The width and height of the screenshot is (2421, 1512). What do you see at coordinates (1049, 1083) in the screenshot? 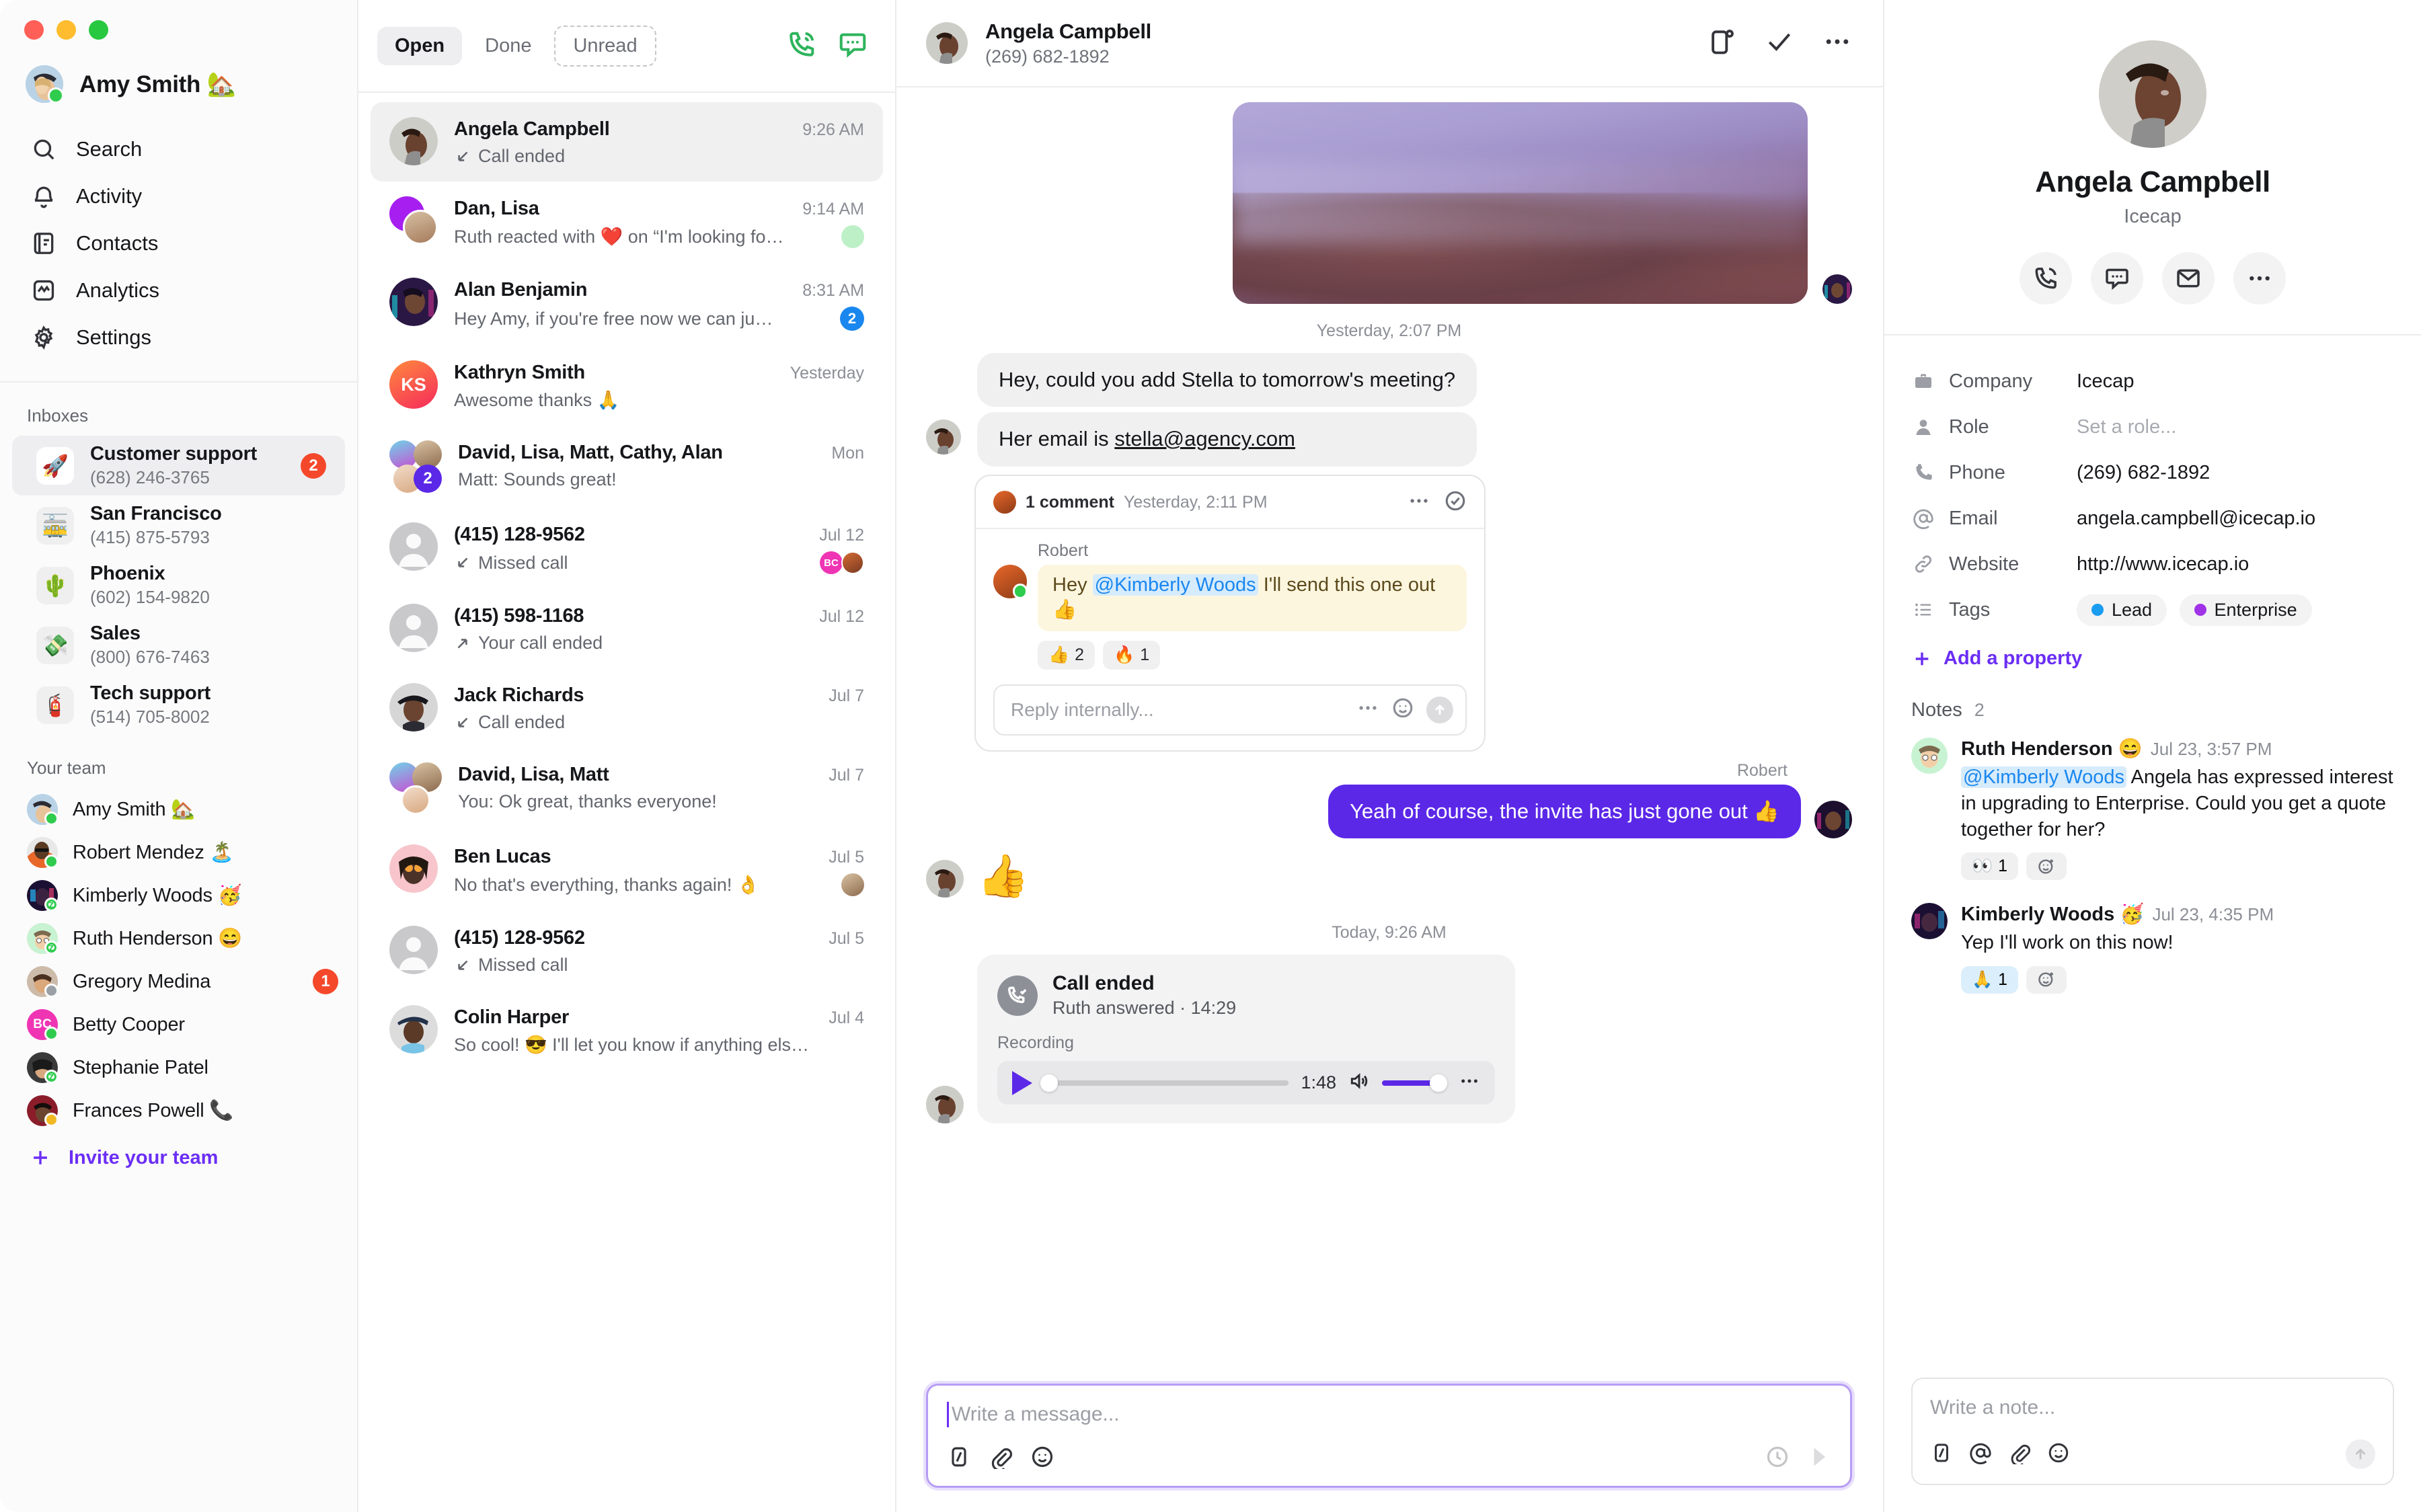
I see `playback-knob` at bounding box center [1049, 1083].